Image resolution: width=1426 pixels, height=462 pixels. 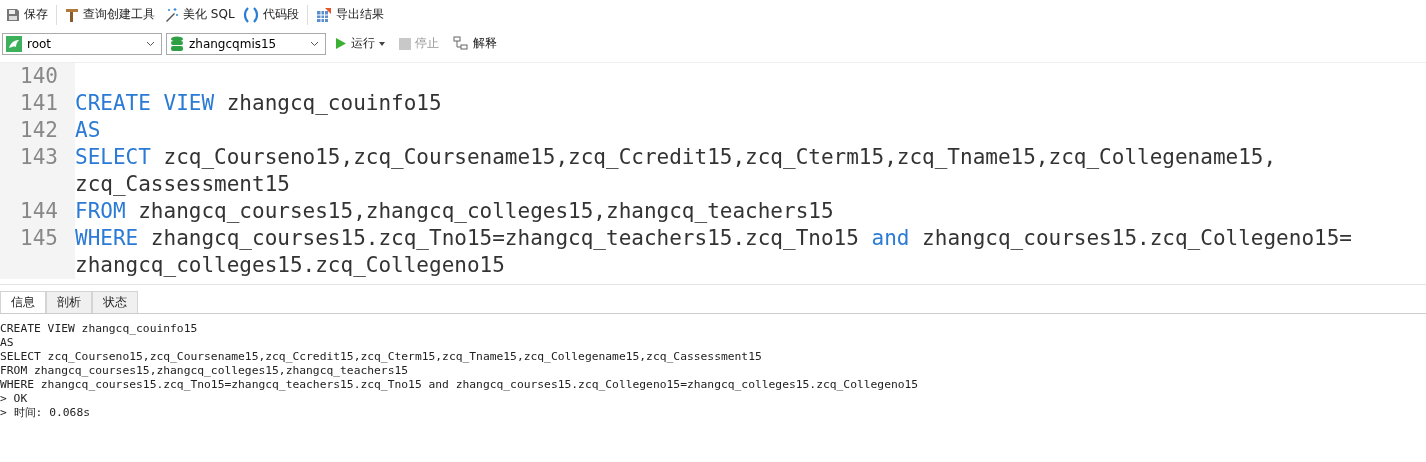 What do you see at coordinates (349, 14) in the screenshot?
I see `export-button: 导出结果` at bounding box center [349, 14].